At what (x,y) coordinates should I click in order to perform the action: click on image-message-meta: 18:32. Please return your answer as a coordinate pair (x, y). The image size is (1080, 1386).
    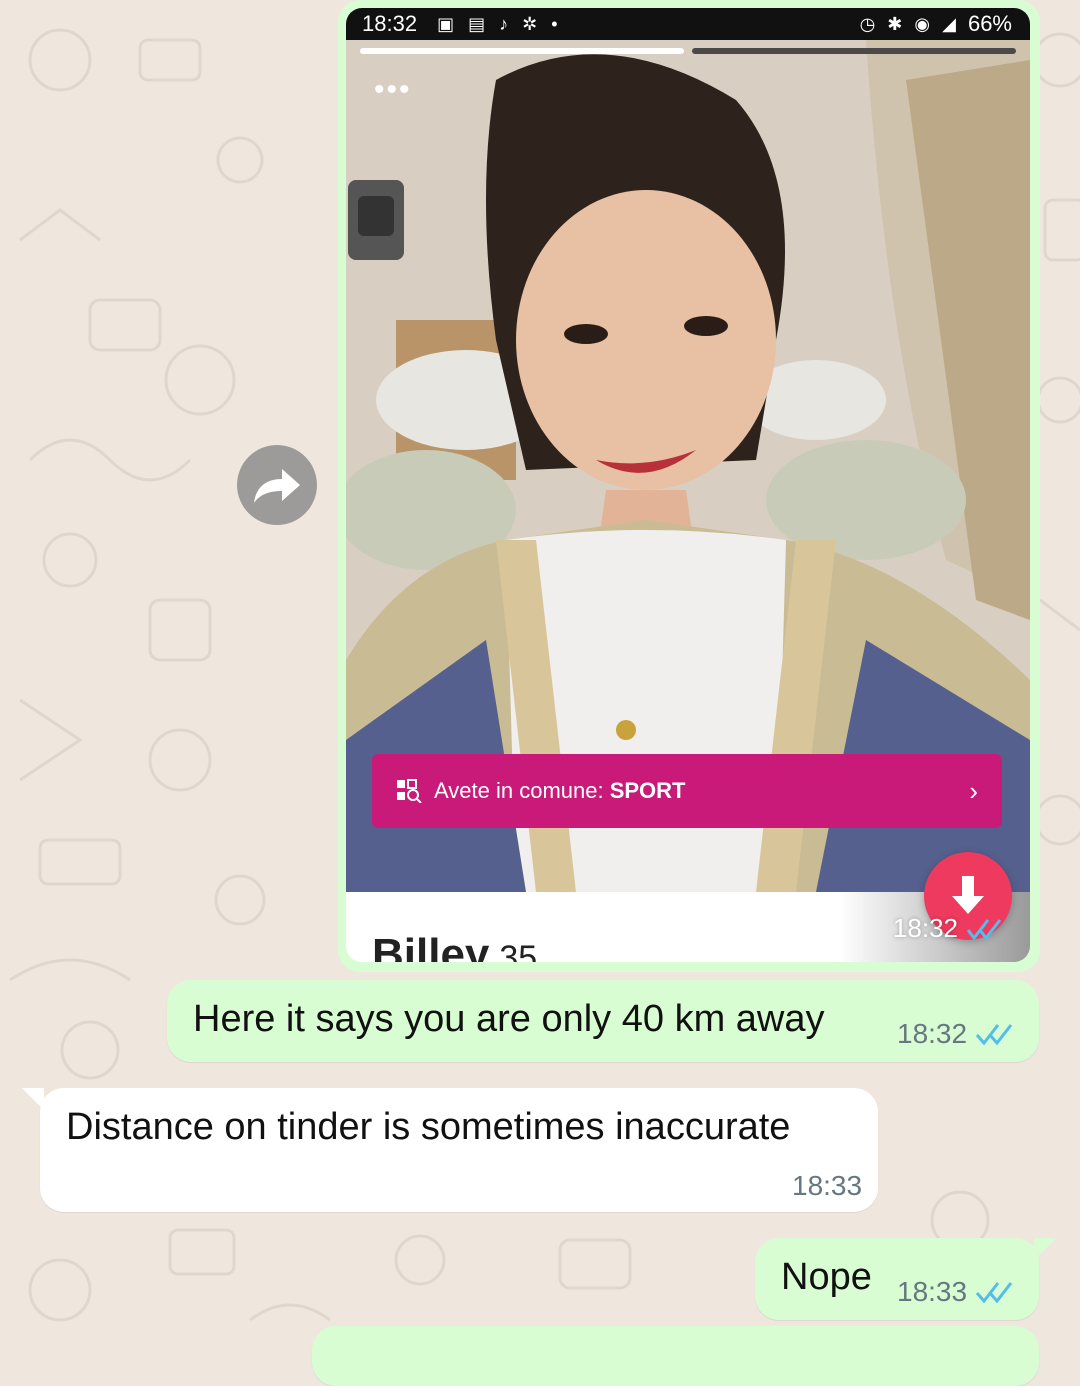
    Looking at the image, I should click on (948, 928).